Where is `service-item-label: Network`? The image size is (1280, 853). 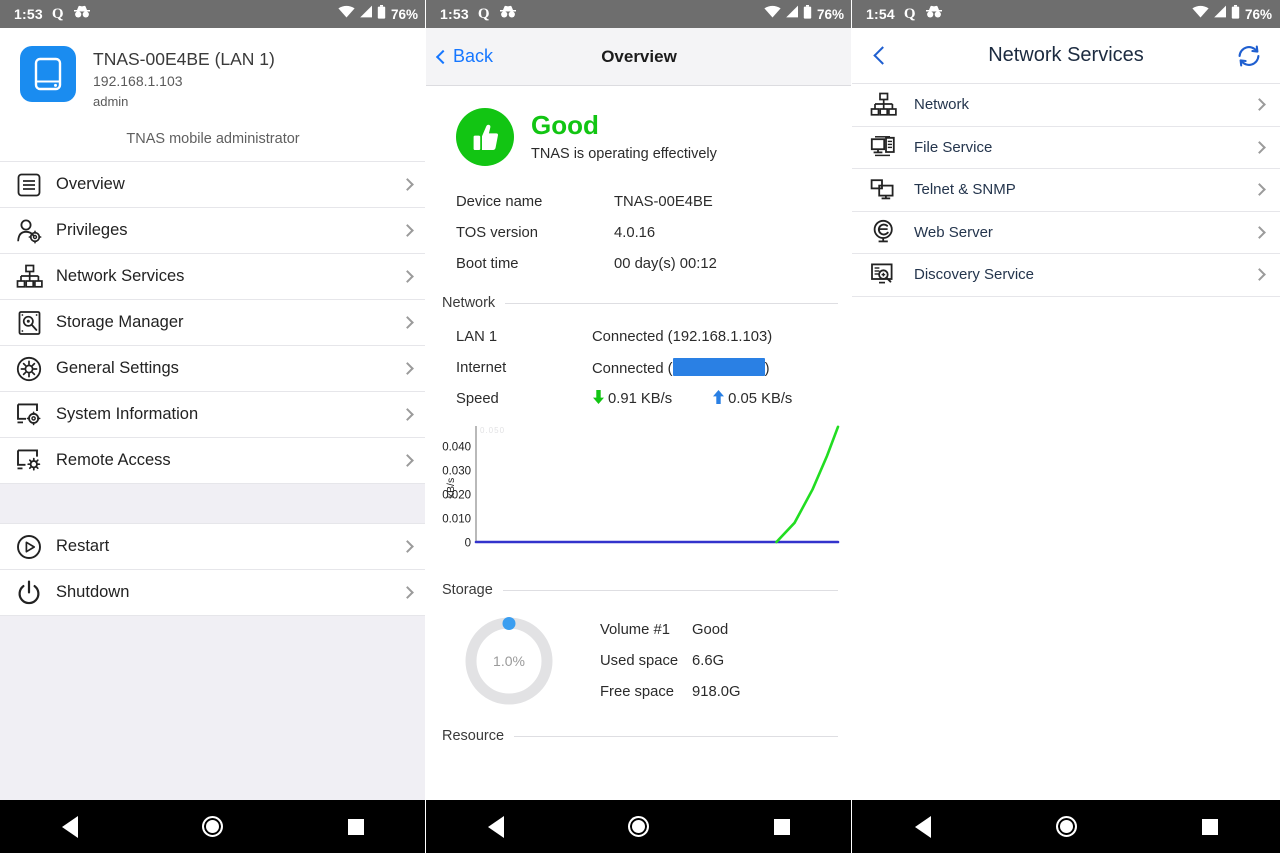
service-item-label: Network is located at coordinates (942, 105).